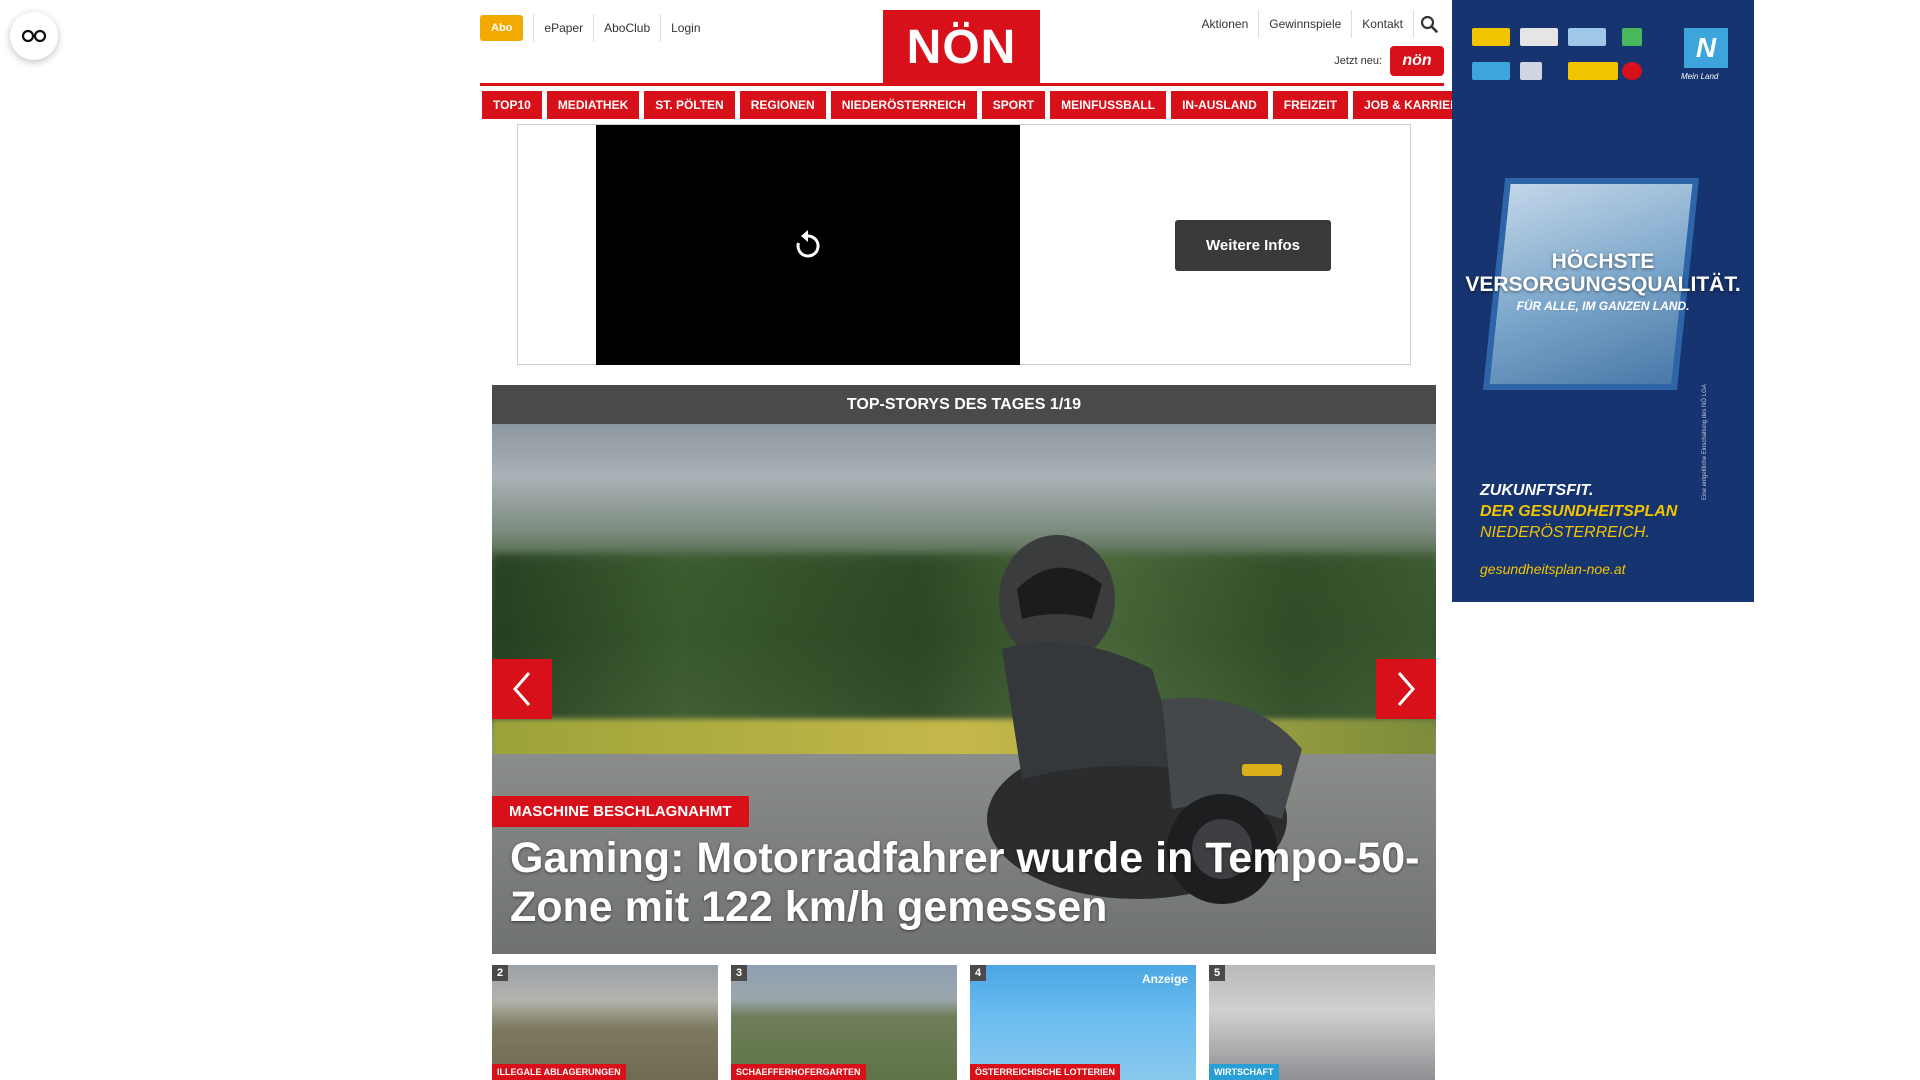 This screenshot has width=1920, height=1080. I want to click on chevron-left-icon, so click(522, 689).